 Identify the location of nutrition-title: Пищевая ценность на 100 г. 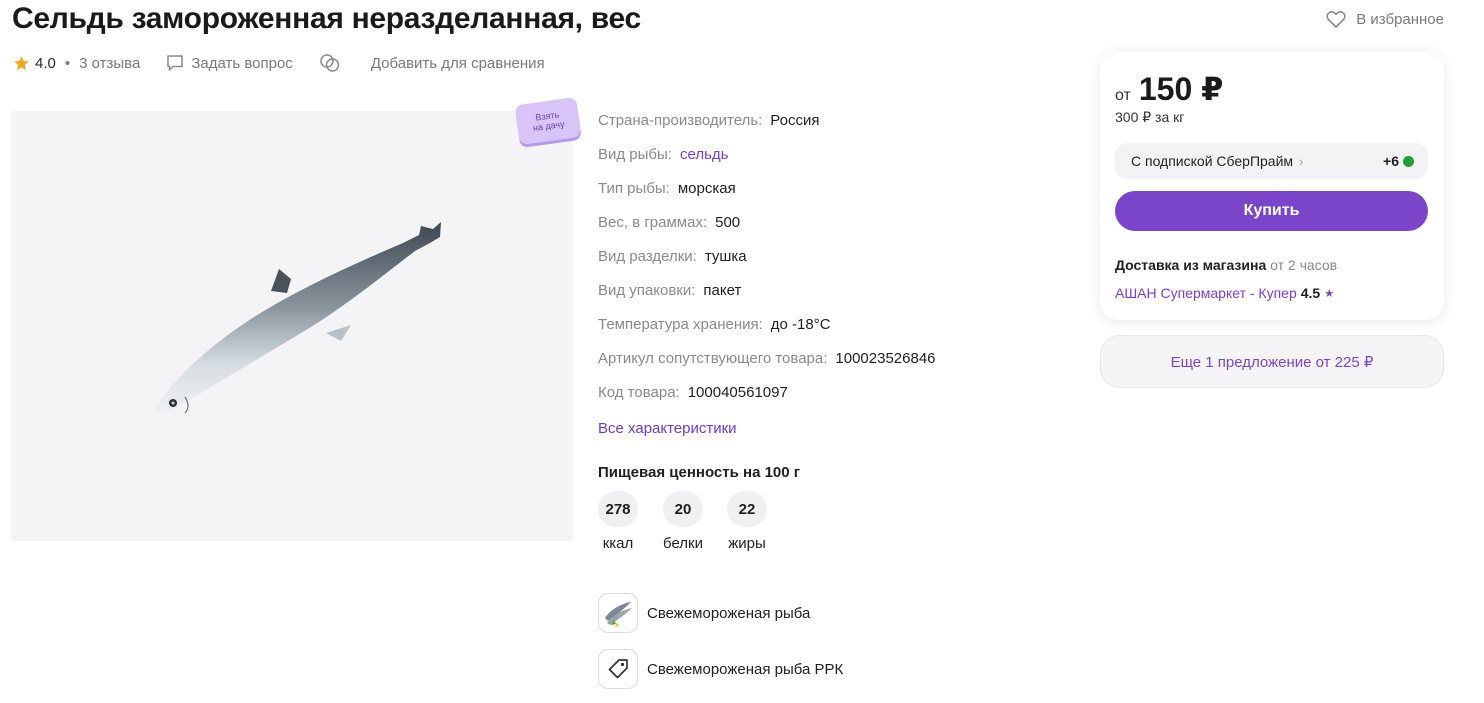
(699, 472).